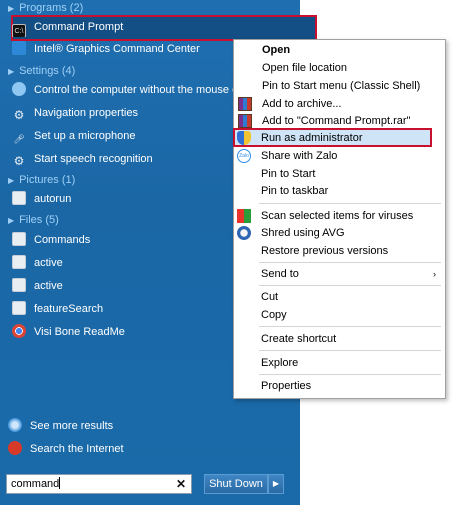  I want to click on settings-label: Navigation properties, so click(86, 113).